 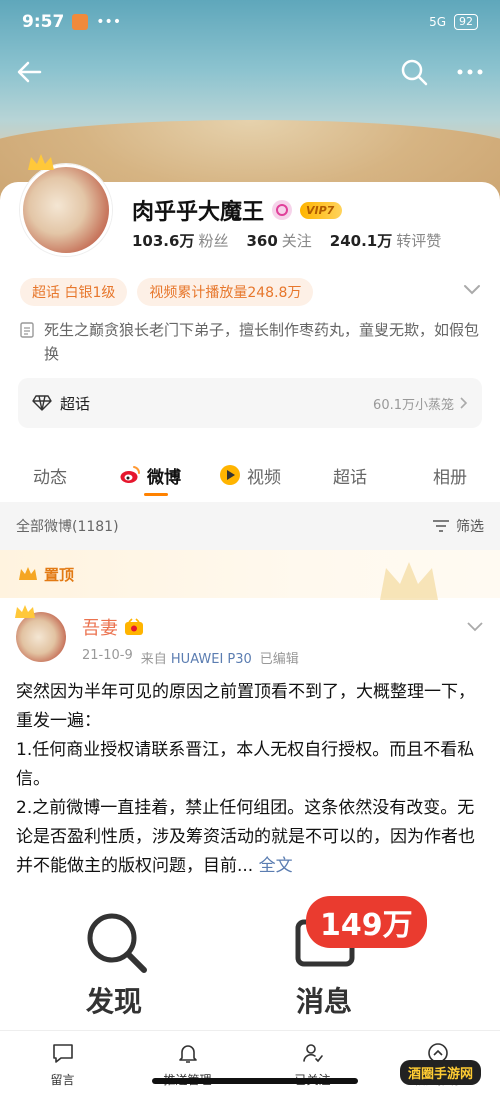 What do you see at coordinates (30, 72) in the screenshot?
I see `back-arrow-icon` at bounding box center [30, 72].